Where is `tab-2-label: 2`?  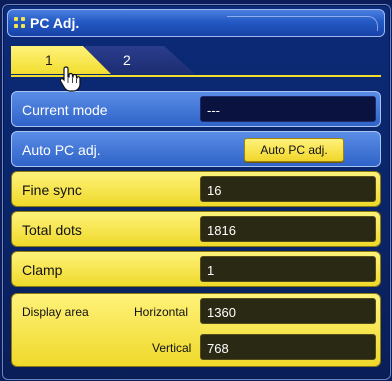 tab-2-label: 2 is located at coordinates (127, 60).